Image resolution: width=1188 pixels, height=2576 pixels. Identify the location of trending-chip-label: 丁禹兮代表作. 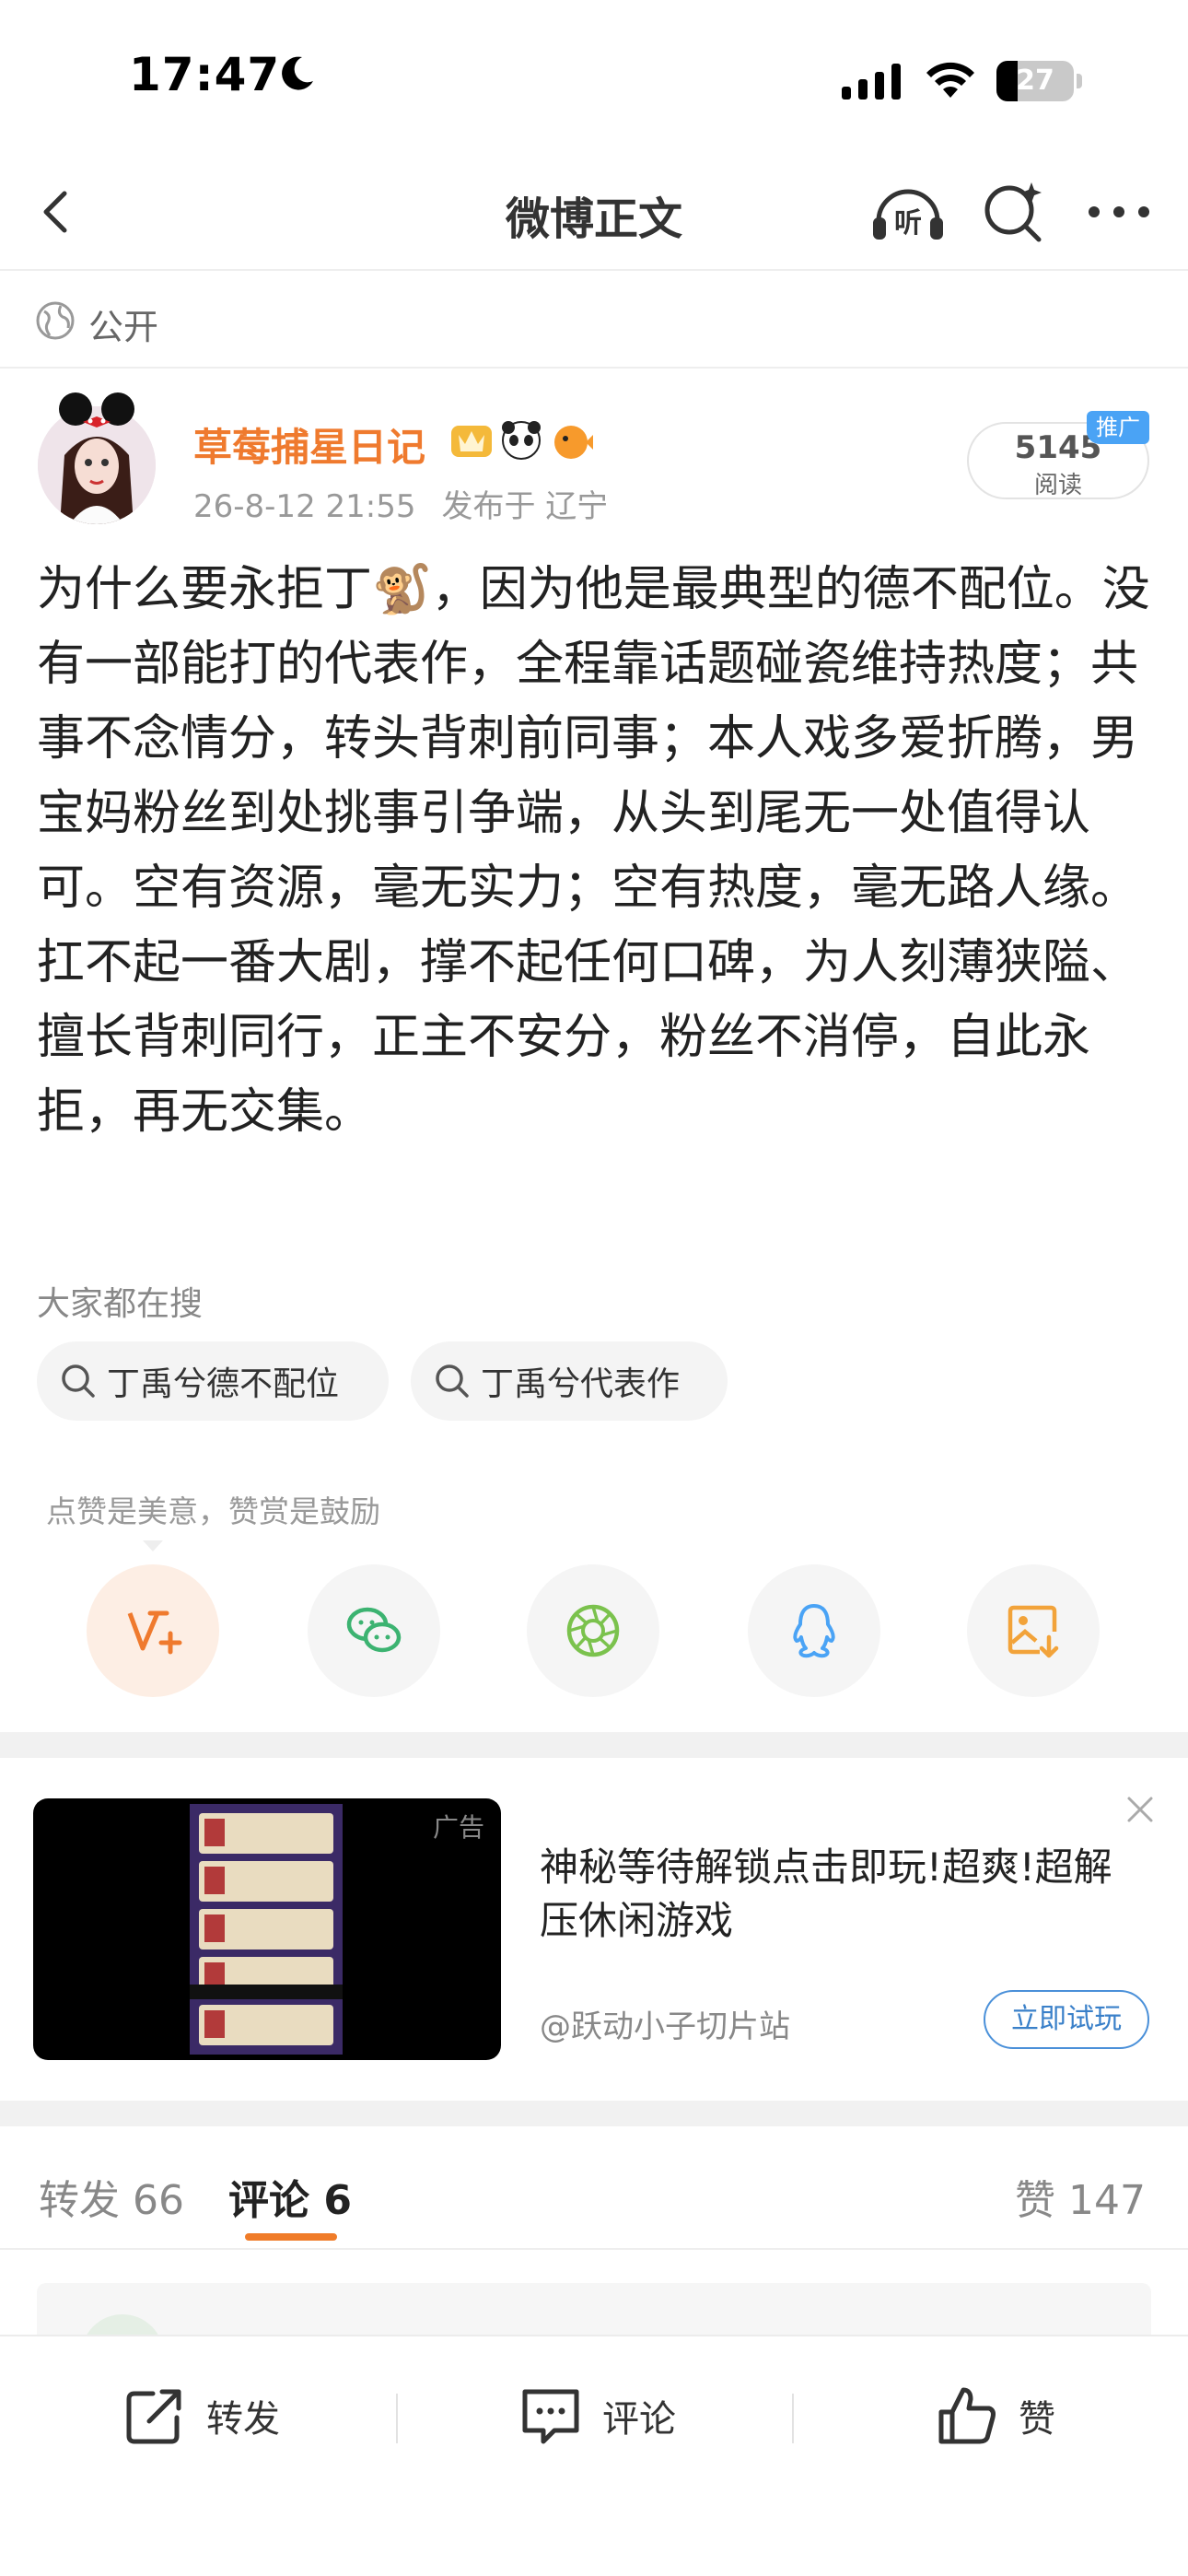
(581, 1384).